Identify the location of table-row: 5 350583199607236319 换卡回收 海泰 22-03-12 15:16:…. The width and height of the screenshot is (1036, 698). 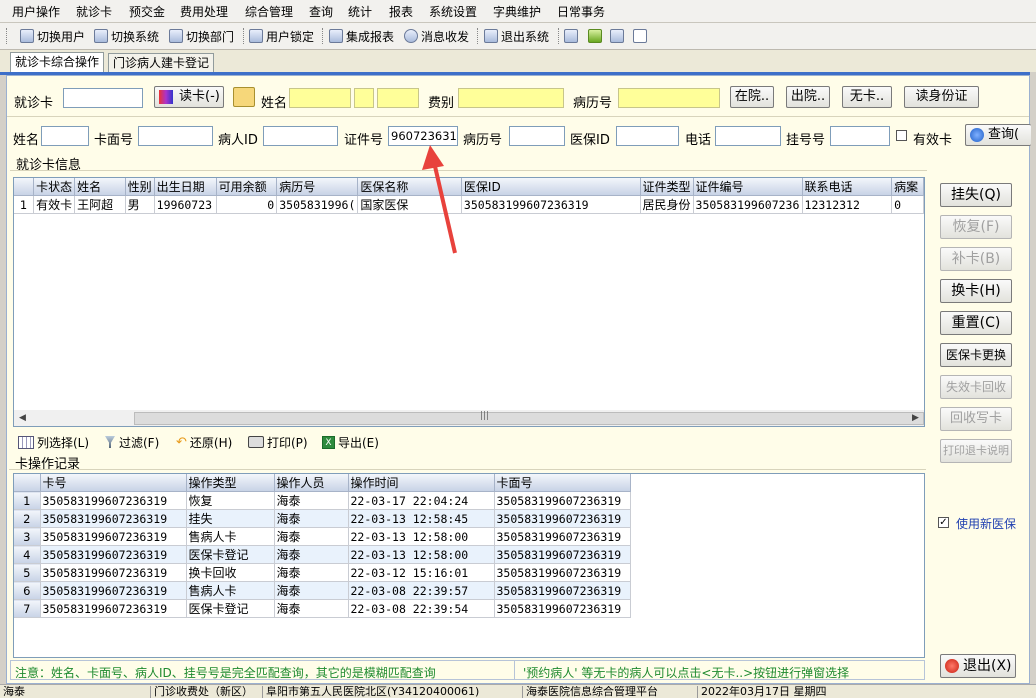
(322, 572).